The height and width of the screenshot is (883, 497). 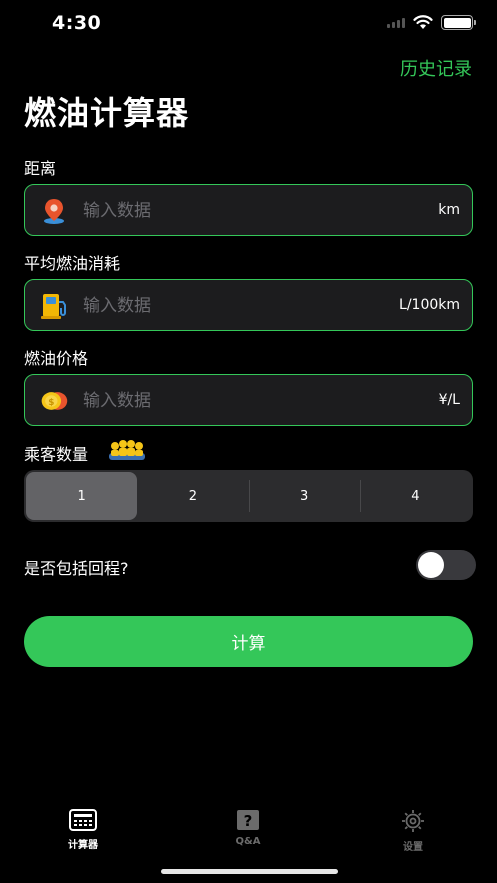 What do you see at coordinates (458, 22) in the screenshot?
I see `battery-icon` at bounding box center [458, 22].